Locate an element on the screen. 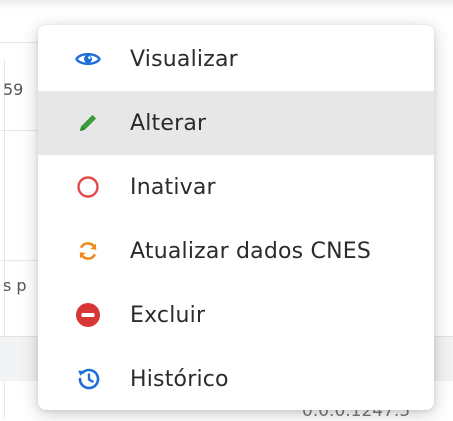 The image size is (453, 421). minus-circle-icon is located at coordinates (88, 315).